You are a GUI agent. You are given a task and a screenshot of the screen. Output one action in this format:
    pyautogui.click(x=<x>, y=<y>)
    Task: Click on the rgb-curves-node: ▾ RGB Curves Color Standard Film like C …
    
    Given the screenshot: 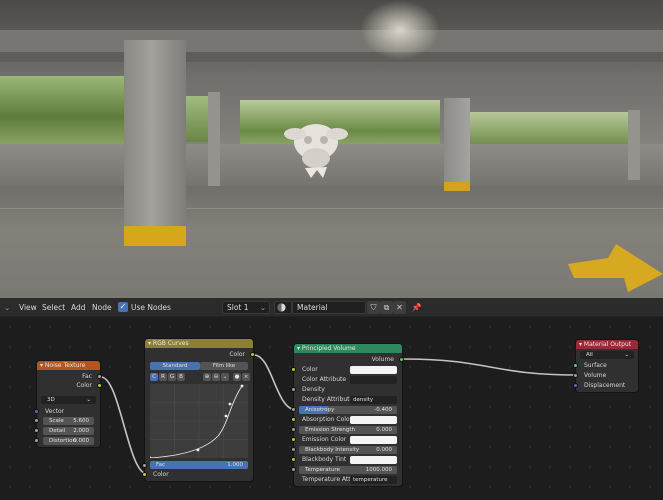 What is the action you would take?
    pyautogui.click(x=199, y=410)
    